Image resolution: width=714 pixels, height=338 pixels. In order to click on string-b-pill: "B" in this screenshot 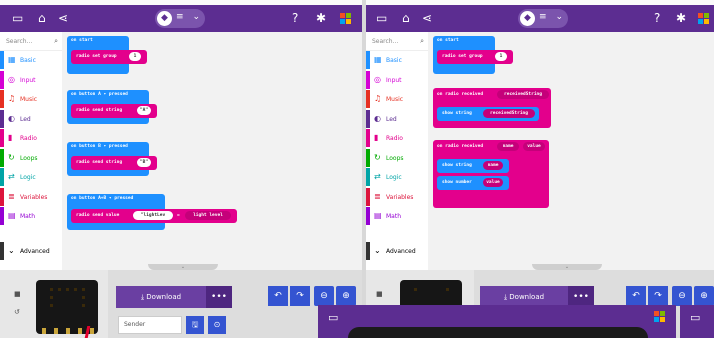, I will do `click(144, 162)`.